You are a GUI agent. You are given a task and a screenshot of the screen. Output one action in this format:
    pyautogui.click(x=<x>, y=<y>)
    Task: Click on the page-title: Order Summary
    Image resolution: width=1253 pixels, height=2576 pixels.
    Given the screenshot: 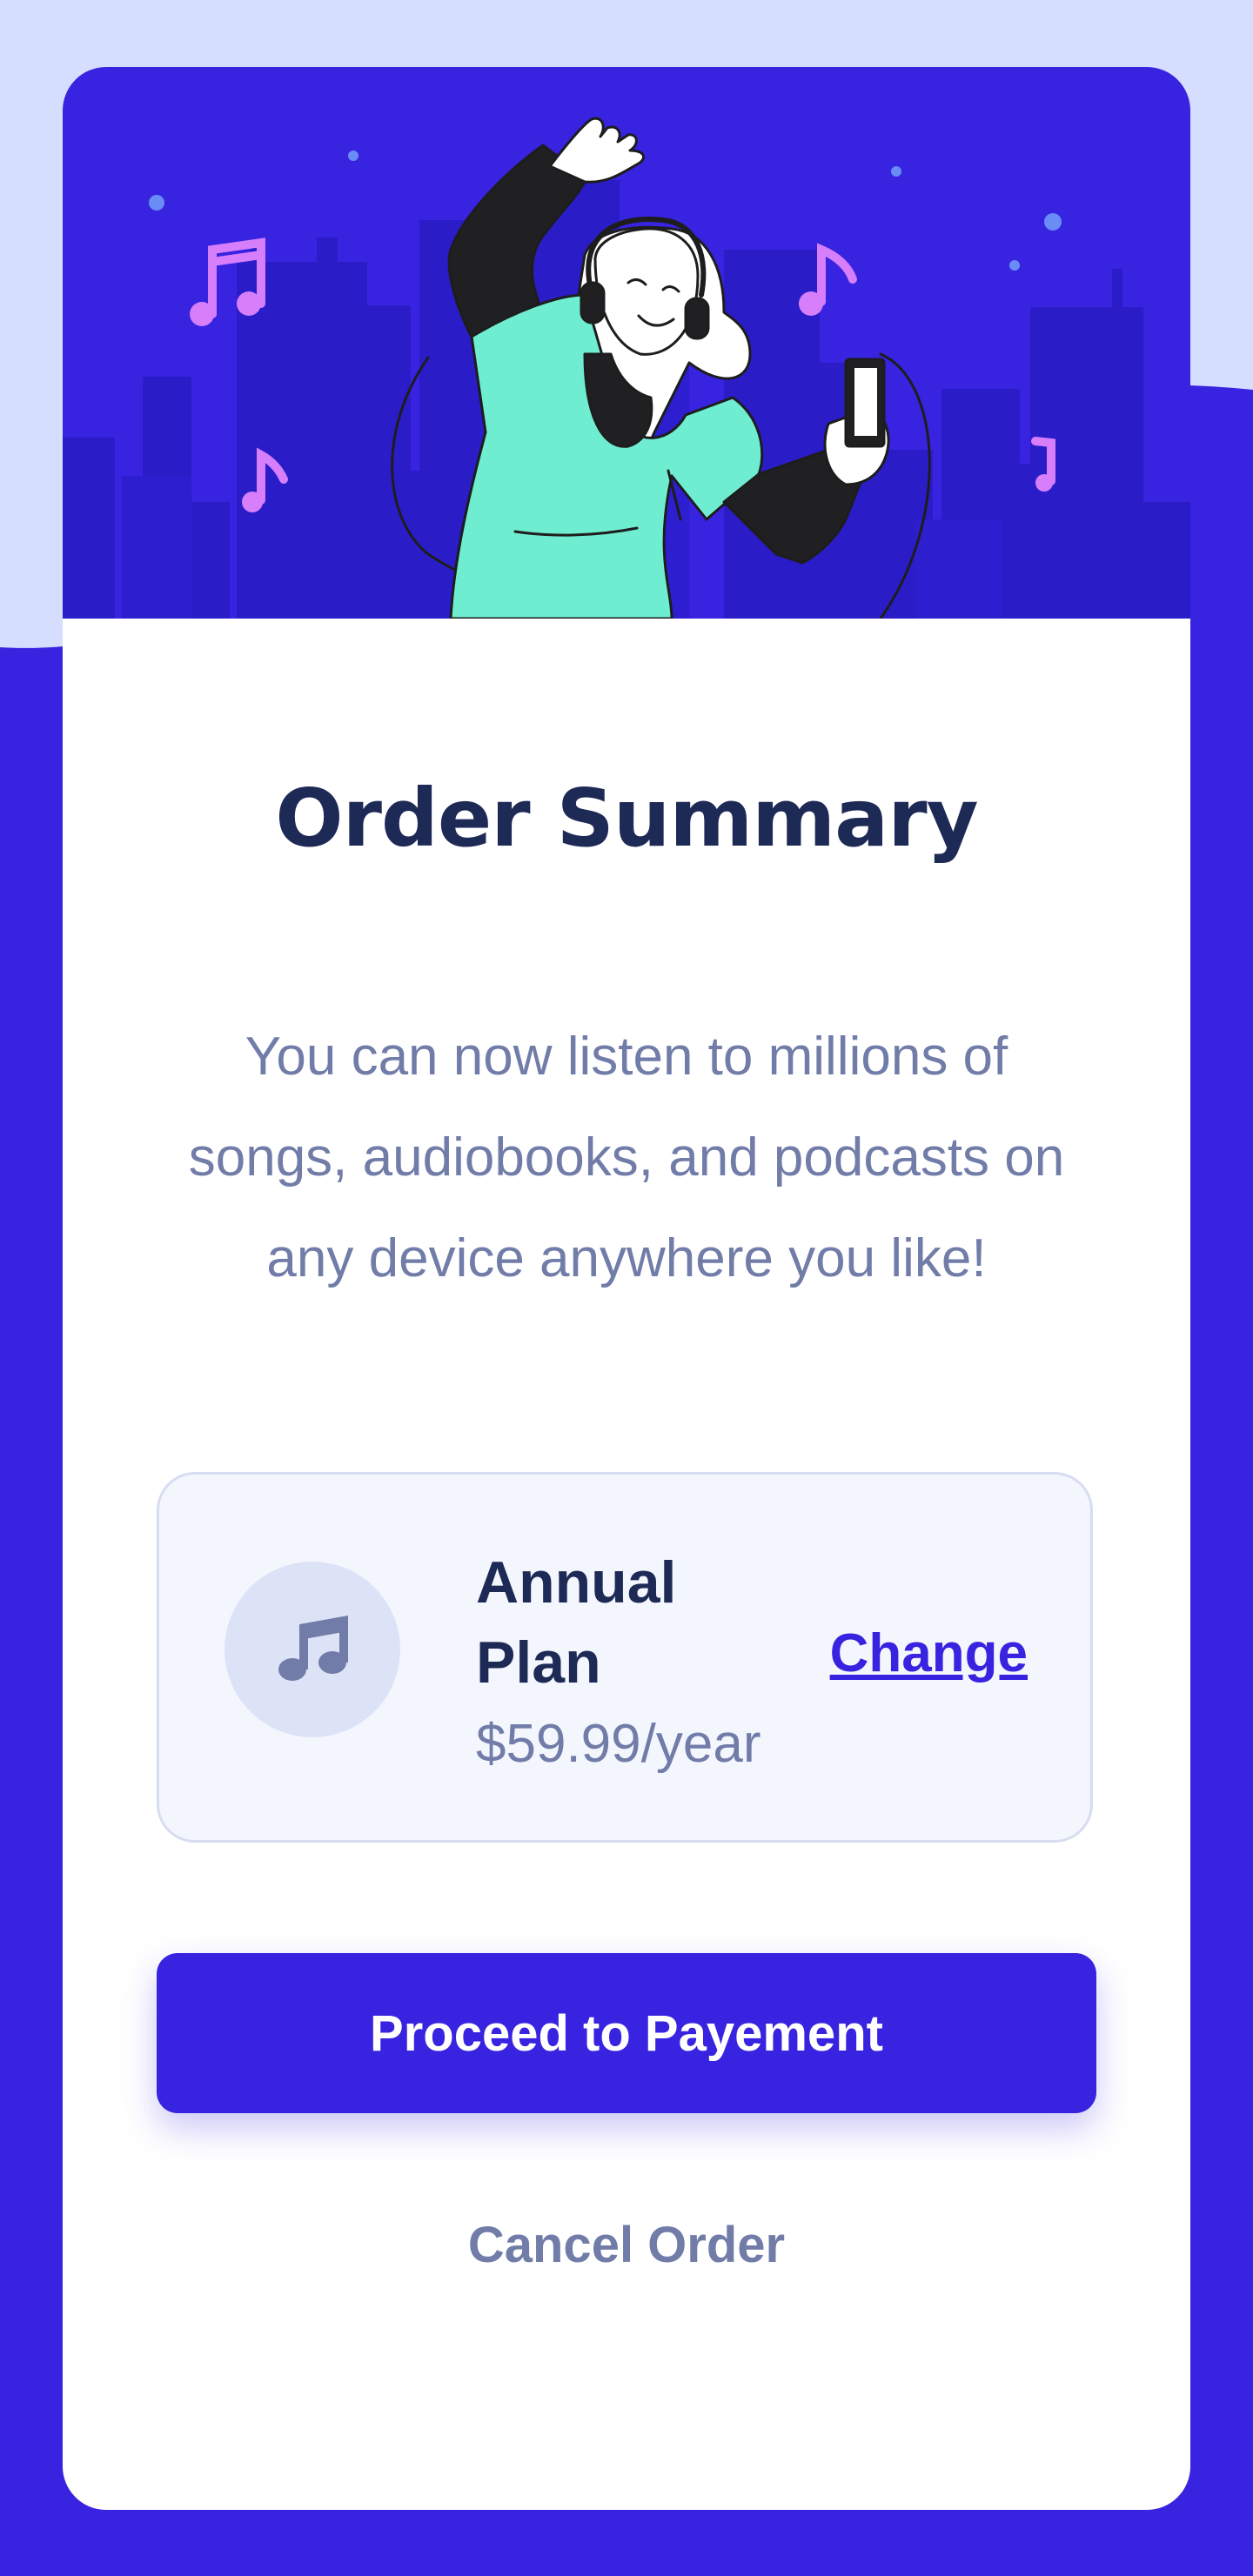 What is the action you would take?
    pyautogui.click(x=626, y=818)
    